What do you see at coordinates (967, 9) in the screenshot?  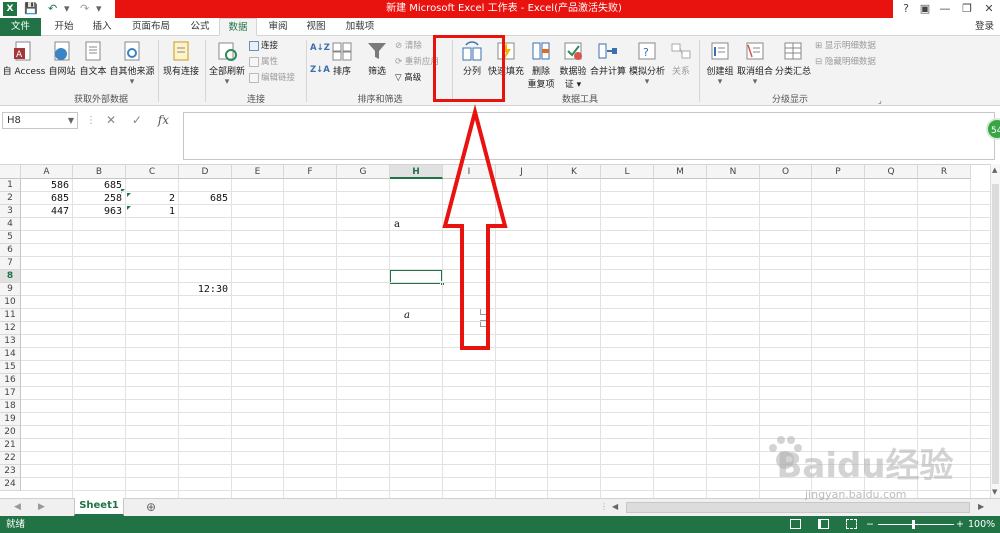 I see `restore-button: ❐` at bounding box center [967, 9].